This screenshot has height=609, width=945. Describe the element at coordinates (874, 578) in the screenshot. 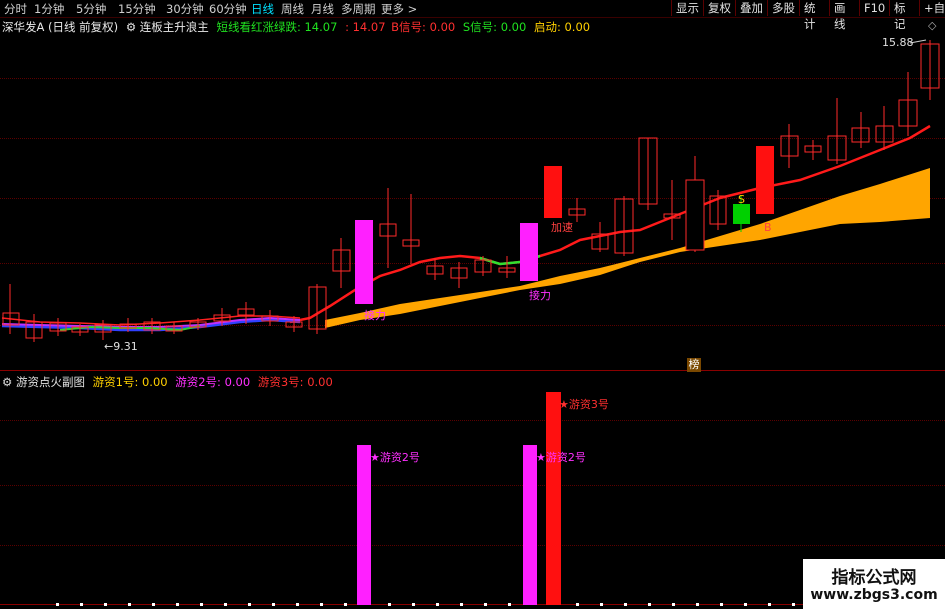

I see `watermark-title: 指标公式网` at that location.